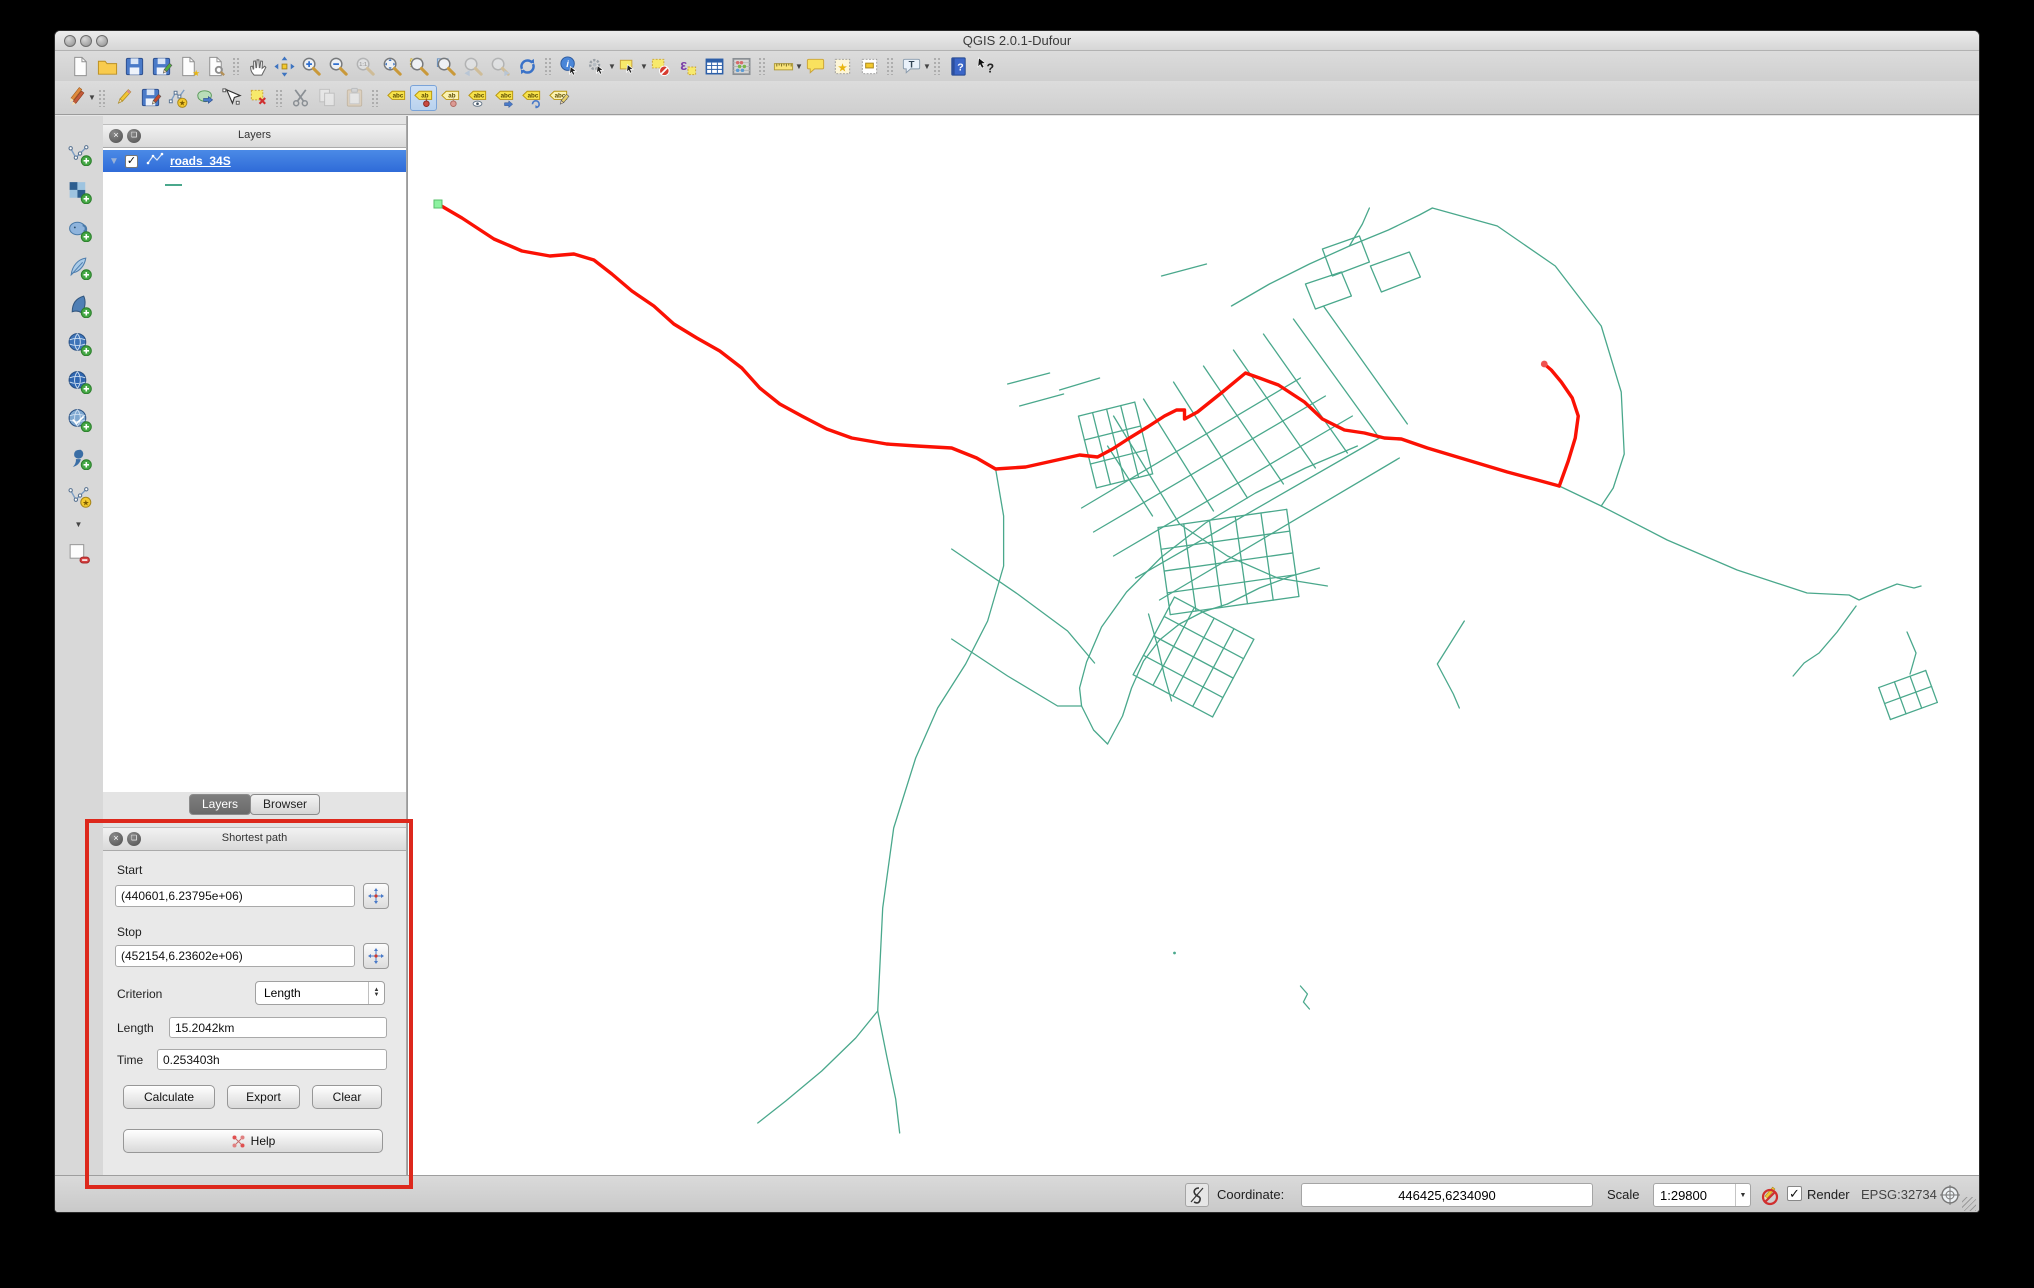  What do you see at coordinates (354, 98) in the screenshot?
I see `paste-features-icon` at bounding box center [354, 98].